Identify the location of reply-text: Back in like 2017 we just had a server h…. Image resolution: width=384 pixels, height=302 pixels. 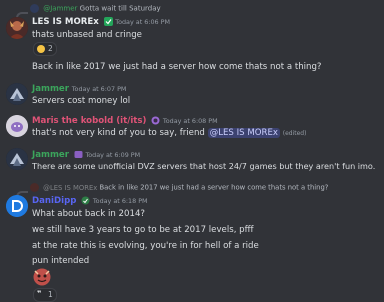
(214, 187).